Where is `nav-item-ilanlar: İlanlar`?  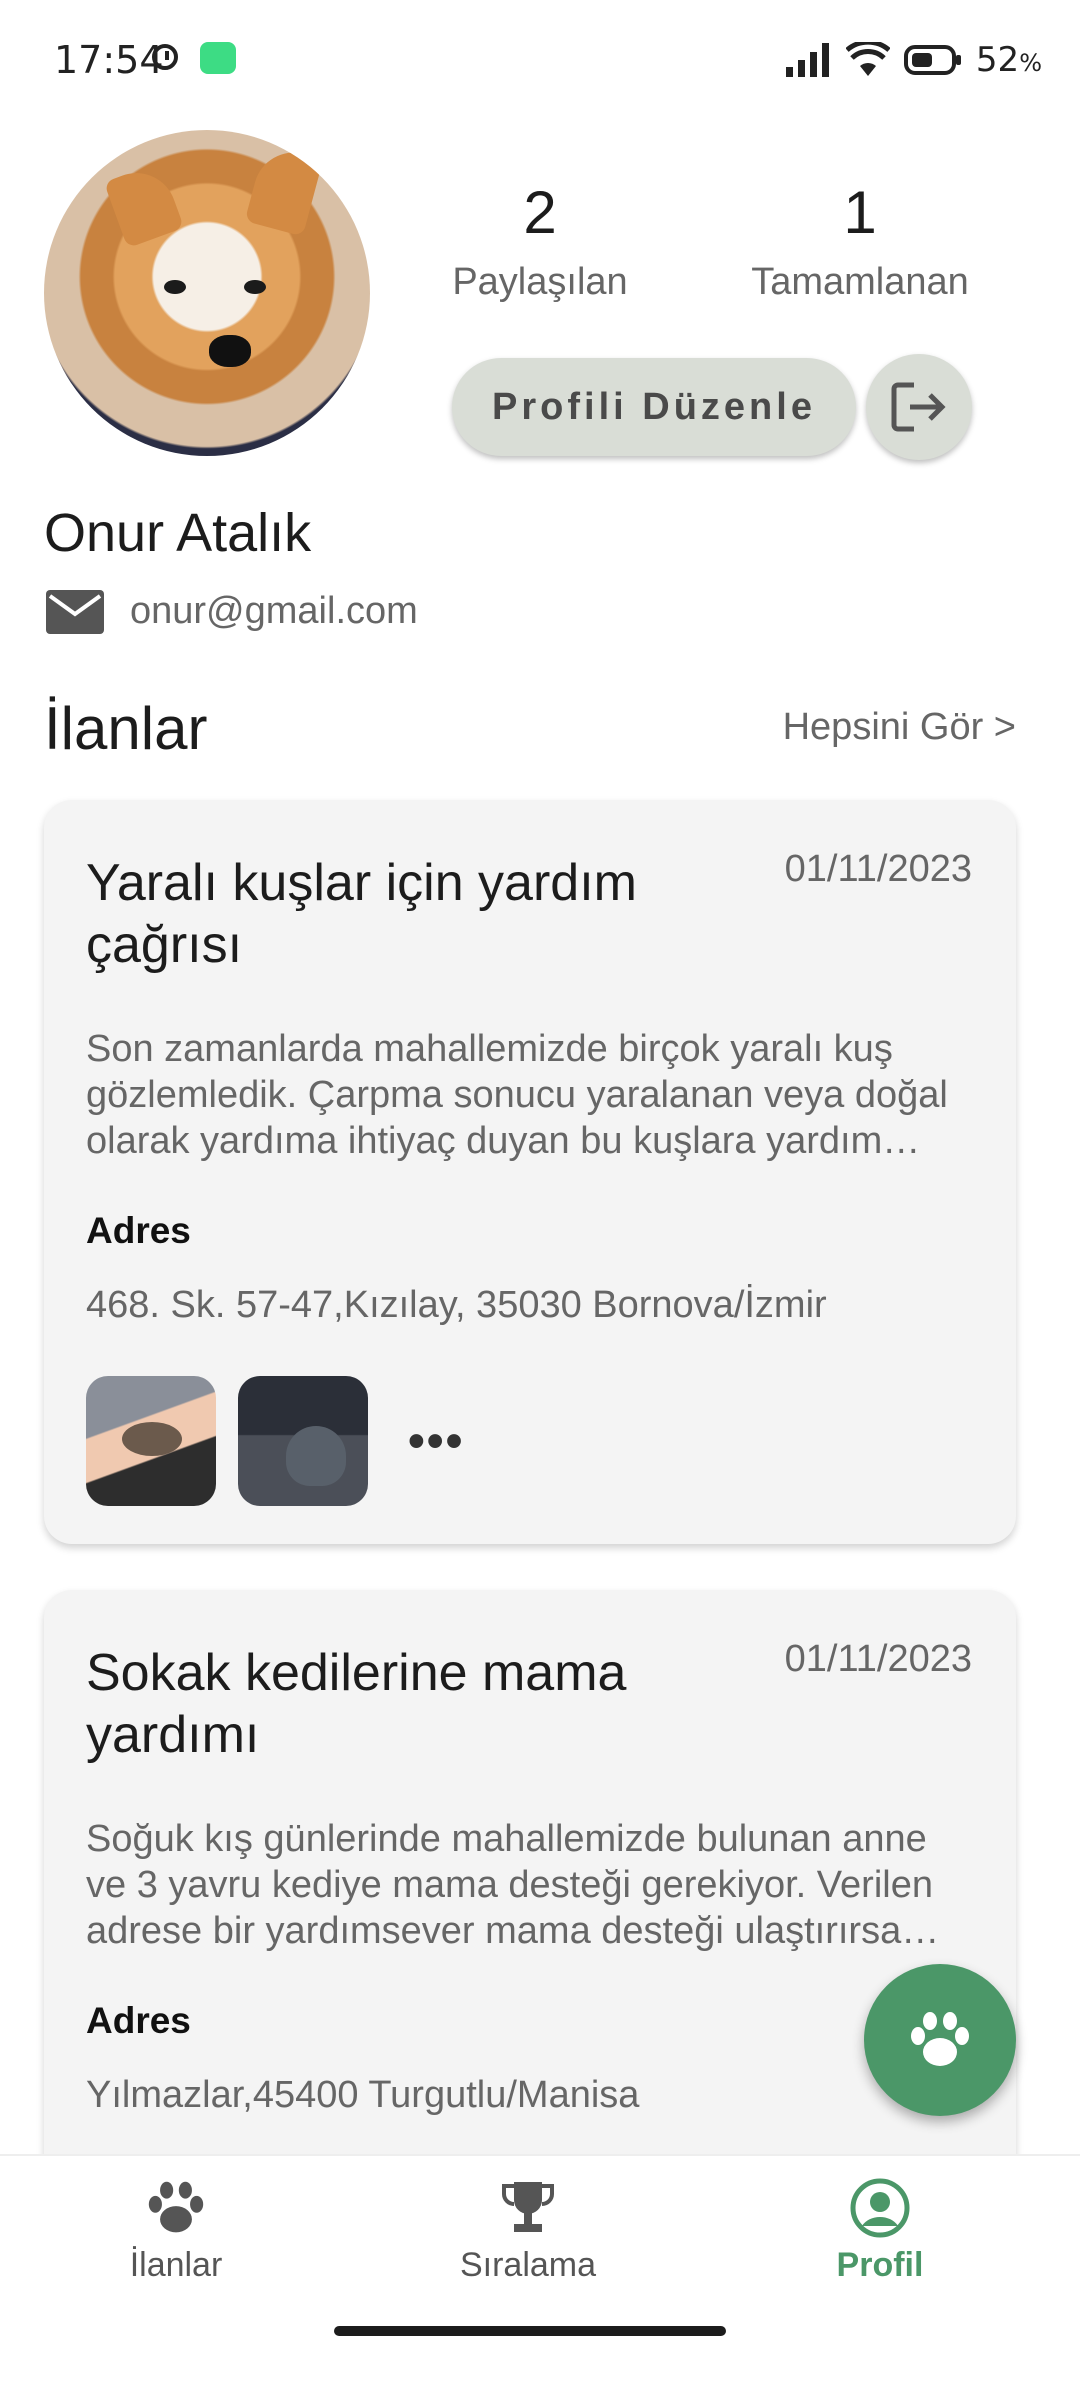 nav-item-ilanlar: İlanlar is located at coordinates (176, 2231).